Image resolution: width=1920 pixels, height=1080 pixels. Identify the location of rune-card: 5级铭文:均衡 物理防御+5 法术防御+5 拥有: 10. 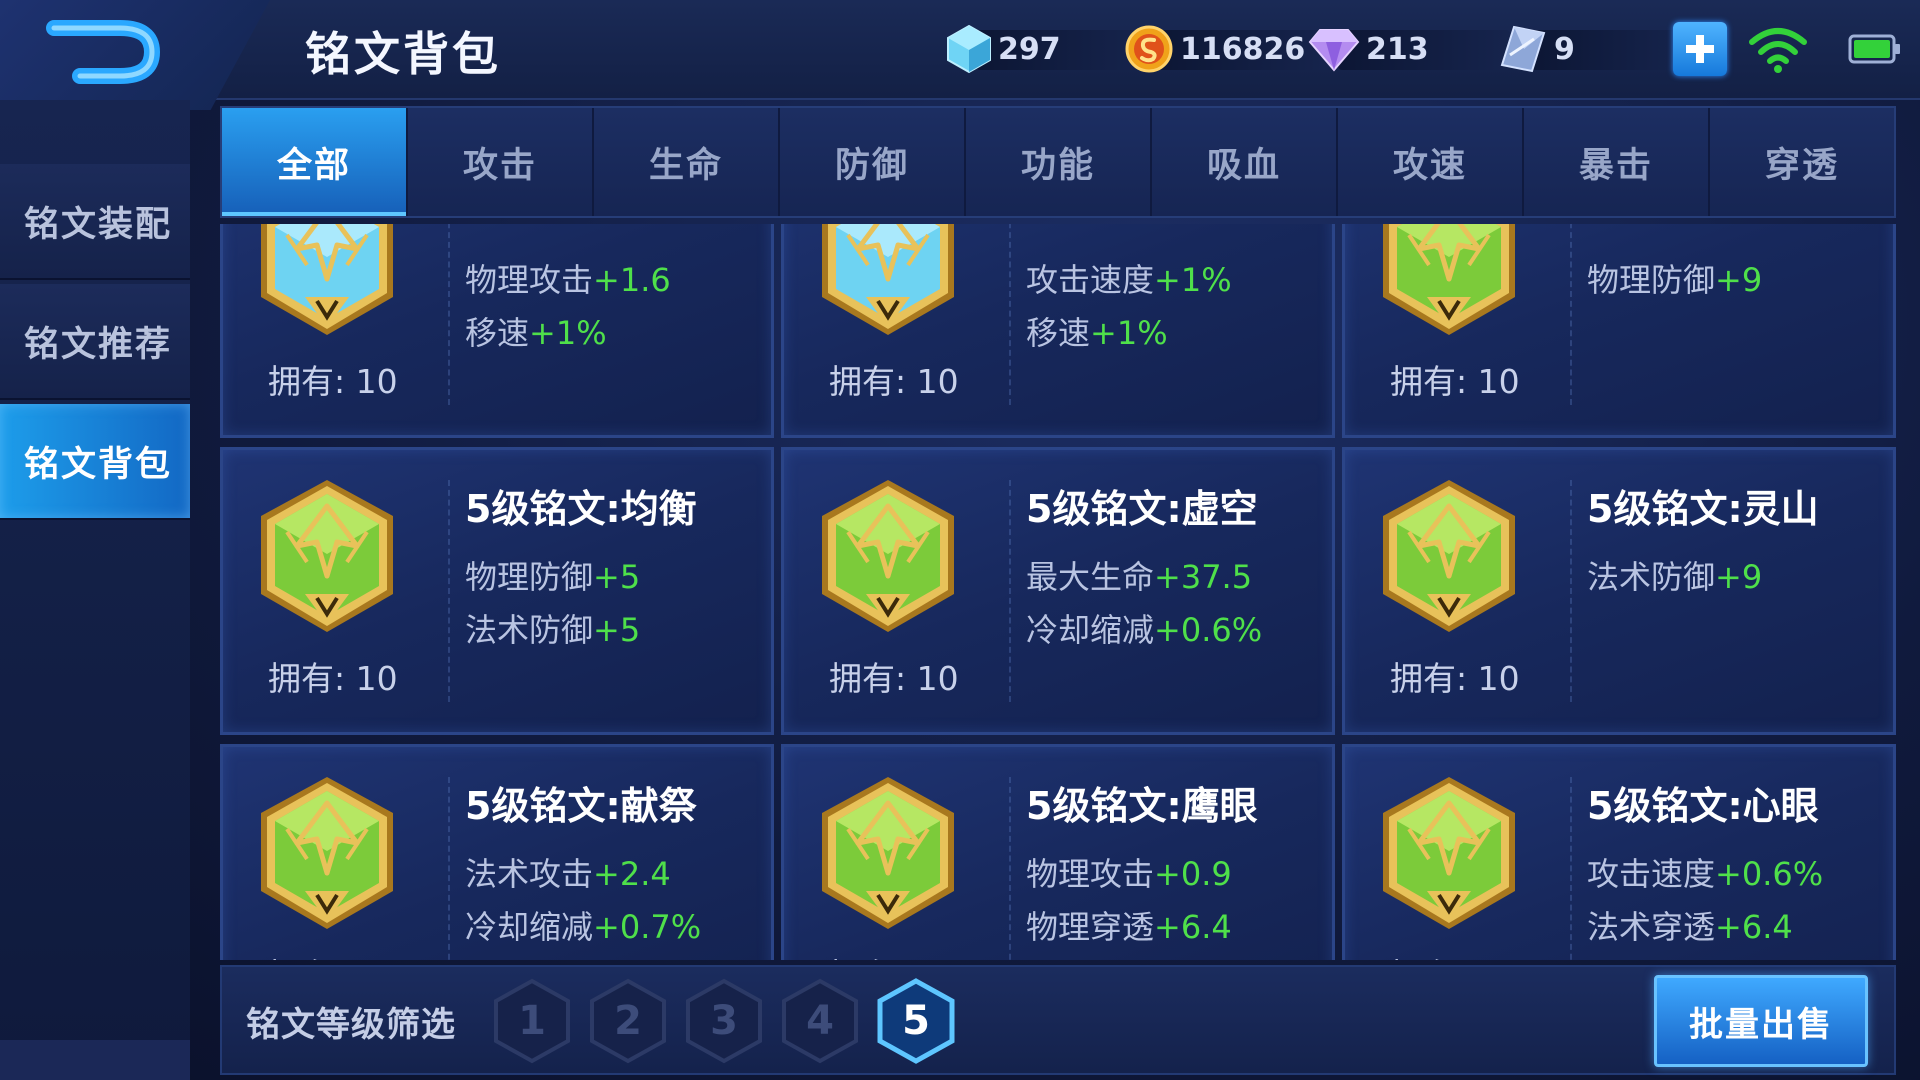
(497, 591).